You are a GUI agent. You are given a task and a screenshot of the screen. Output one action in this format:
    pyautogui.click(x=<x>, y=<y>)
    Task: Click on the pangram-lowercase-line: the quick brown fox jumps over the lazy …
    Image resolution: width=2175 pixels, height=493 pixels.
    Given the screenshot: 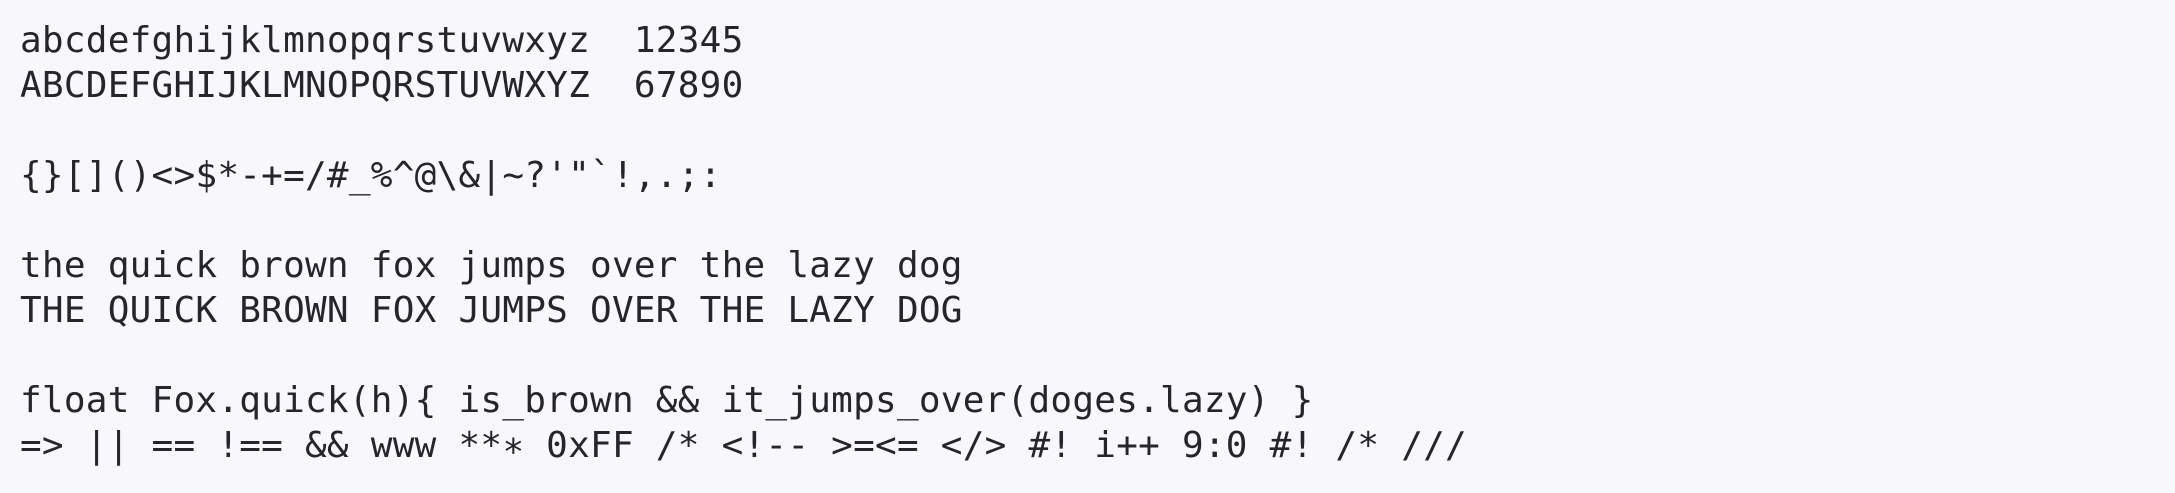 What is the action you would take?
    pyautogui.click(x=491, y=265)
    